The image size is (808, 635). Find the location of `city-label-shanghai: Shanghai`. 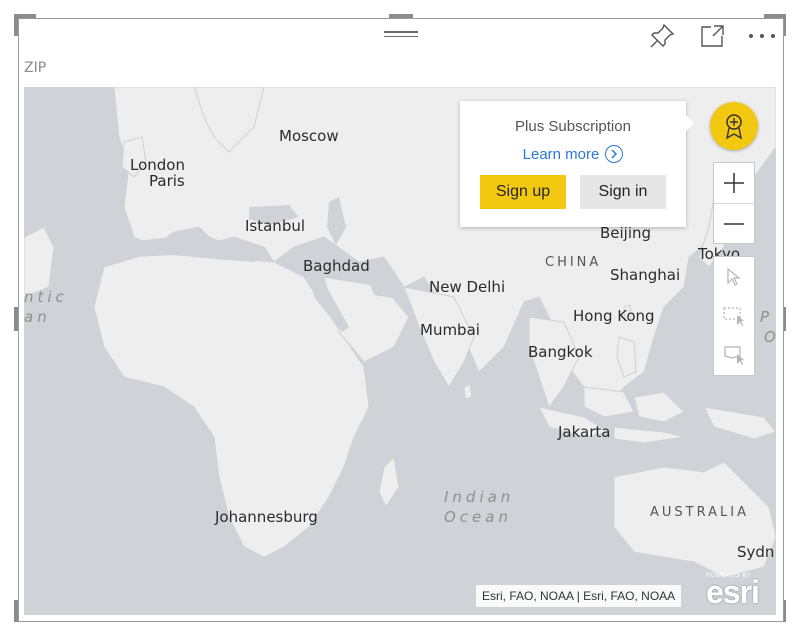

city-label-shanghai: Shanghai is located at coordinates (645, 275).